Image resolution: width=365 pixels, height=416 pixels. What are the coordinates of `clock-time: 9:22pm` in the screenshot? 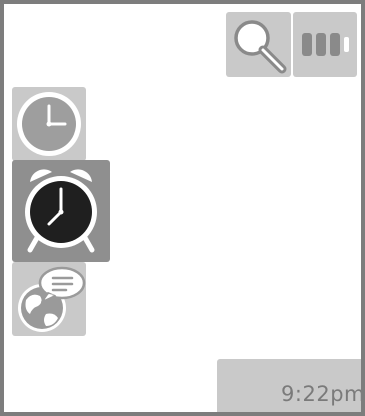 It's located at (323, 394).